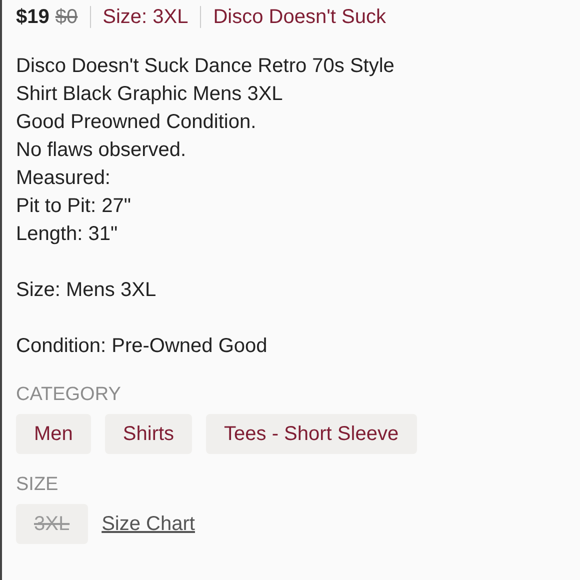  I want to click on original-price: $0, so click(66, 17).